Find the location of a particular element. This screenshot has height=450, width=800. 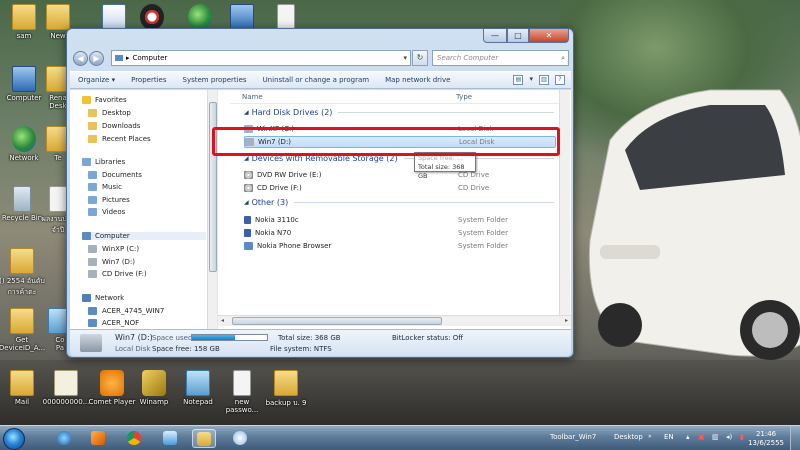

maximize-button: □ is located at coordinates (518, 36).